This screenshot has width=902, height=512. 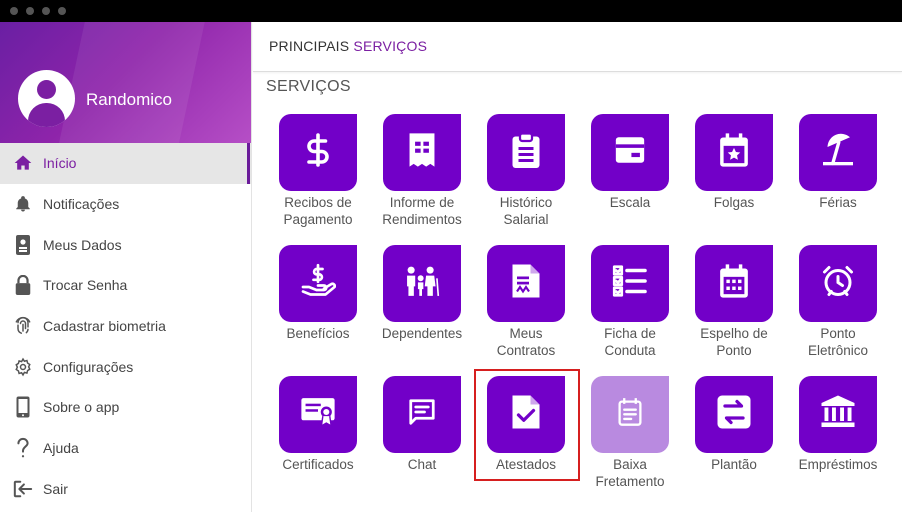 I want to click on service-label: Atestados, so click(x=526, y=464).